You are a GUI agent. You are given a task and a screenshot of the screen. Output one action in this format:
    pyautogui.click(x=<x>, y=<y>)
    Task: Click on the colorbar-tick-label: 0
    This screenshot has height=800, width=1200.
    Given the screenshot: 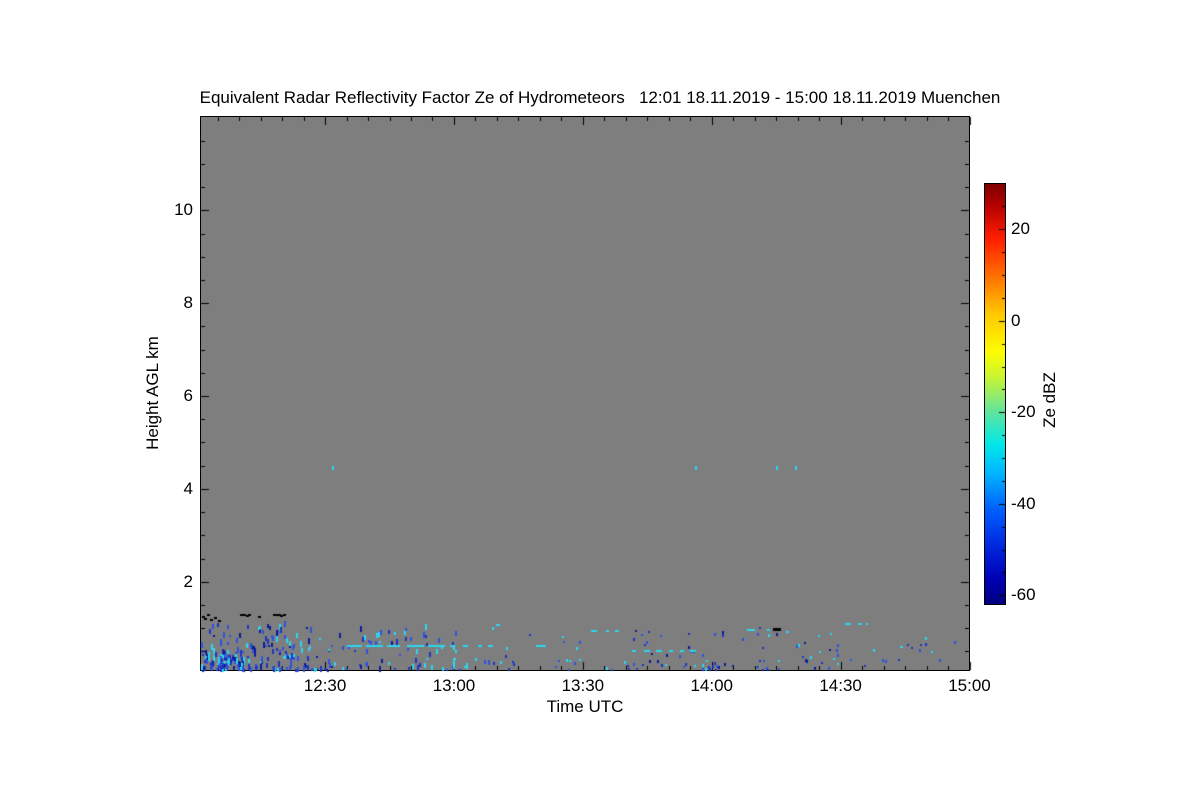 What is the action you would take?
    pyautogui.click(x=1016, y=320)
    